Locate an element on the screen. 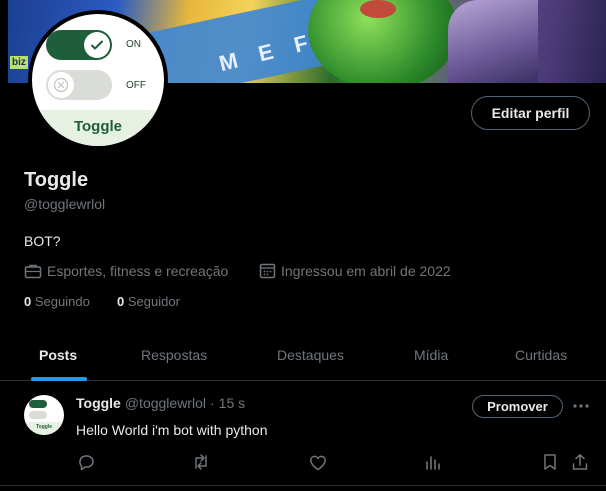 The height and width of the screenshot is (491, 606). following-link: 0 Seguindo is located at coordinates (57, 301).